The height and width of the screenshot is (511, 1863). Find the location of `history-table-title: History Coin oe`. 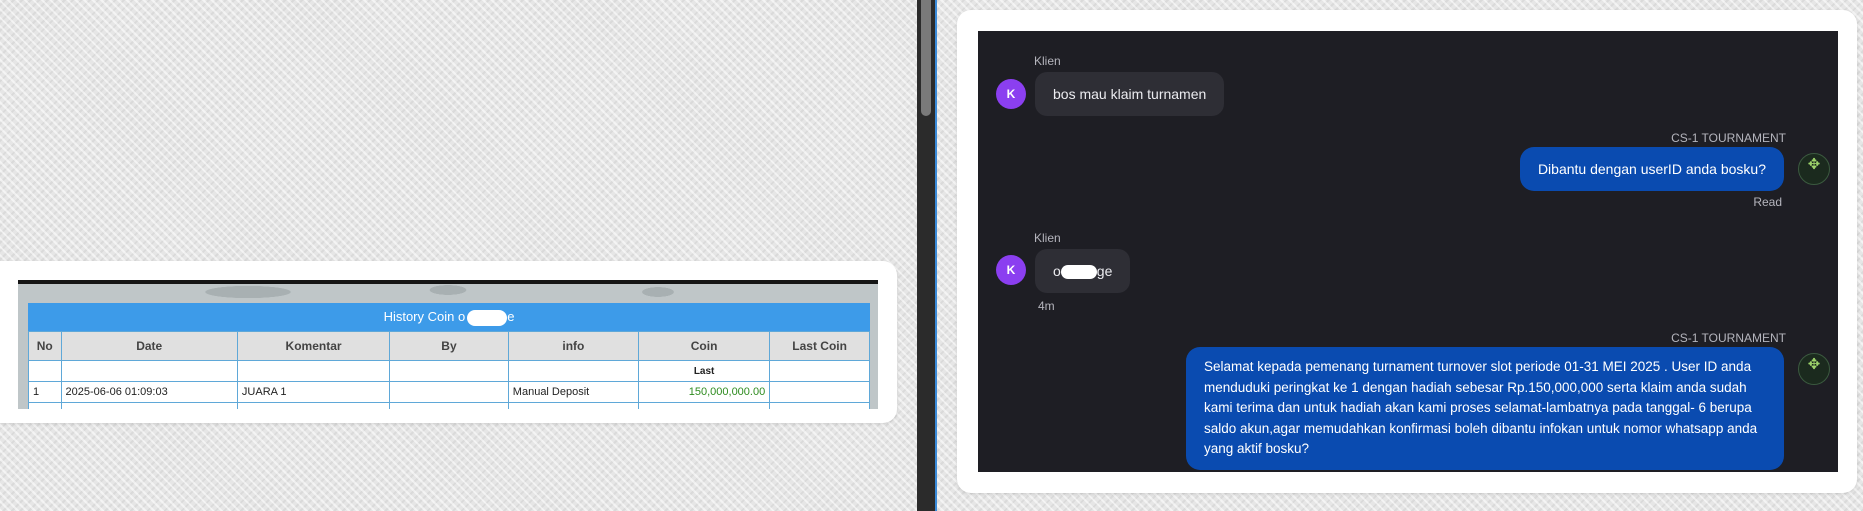

history-table-title: History Coin oe is located at coordinates (449, 317).